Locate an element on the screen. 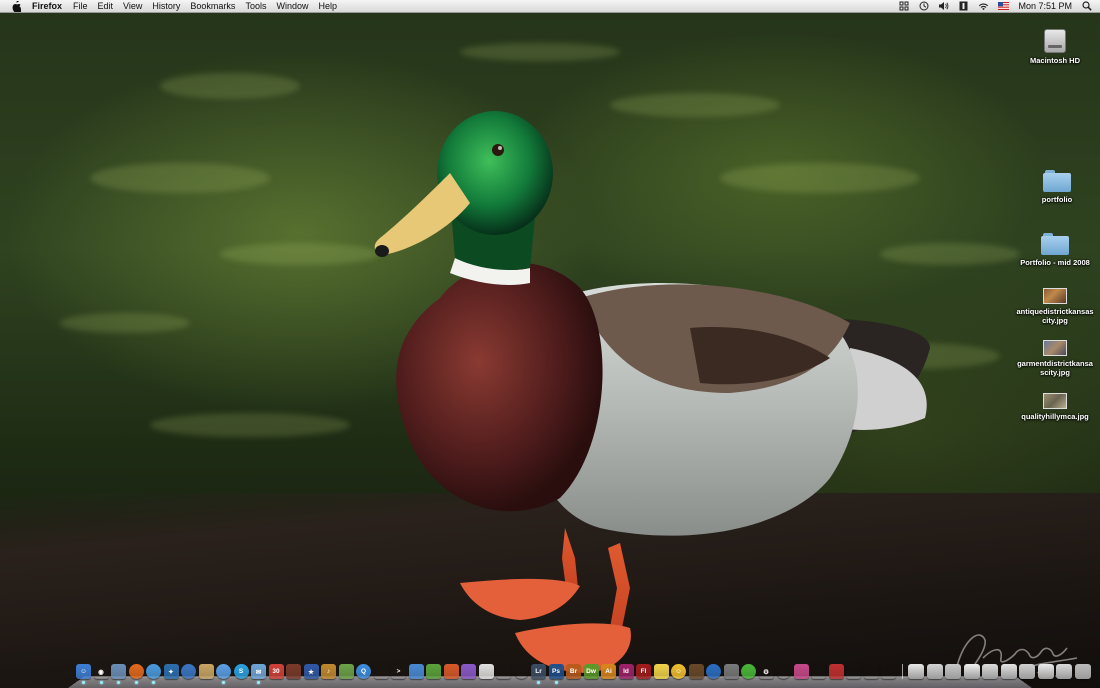 The width and height of the screenshot is (1100, 688). dreamweaver-icon: Dw is located at coordinates (591, 671).